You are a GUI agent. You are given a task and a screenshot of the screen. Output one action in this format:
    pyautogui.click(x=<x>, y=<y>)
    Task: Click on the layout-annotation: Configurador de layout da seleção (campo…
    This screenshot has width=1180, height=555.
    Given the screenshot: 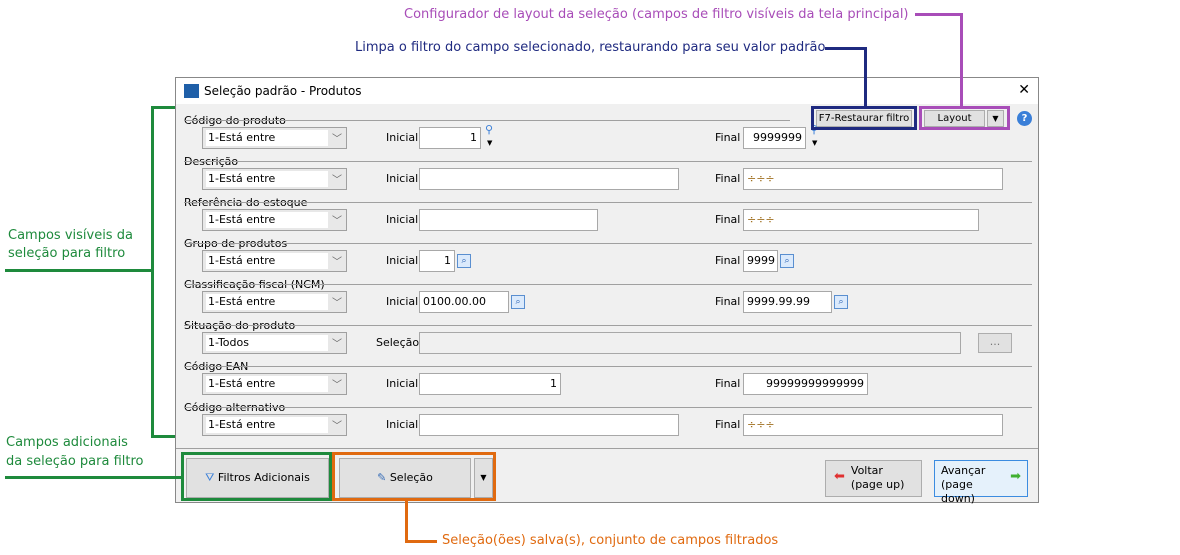 What is the action you would take?
    pyautogui.click(x=656, y=14)
    